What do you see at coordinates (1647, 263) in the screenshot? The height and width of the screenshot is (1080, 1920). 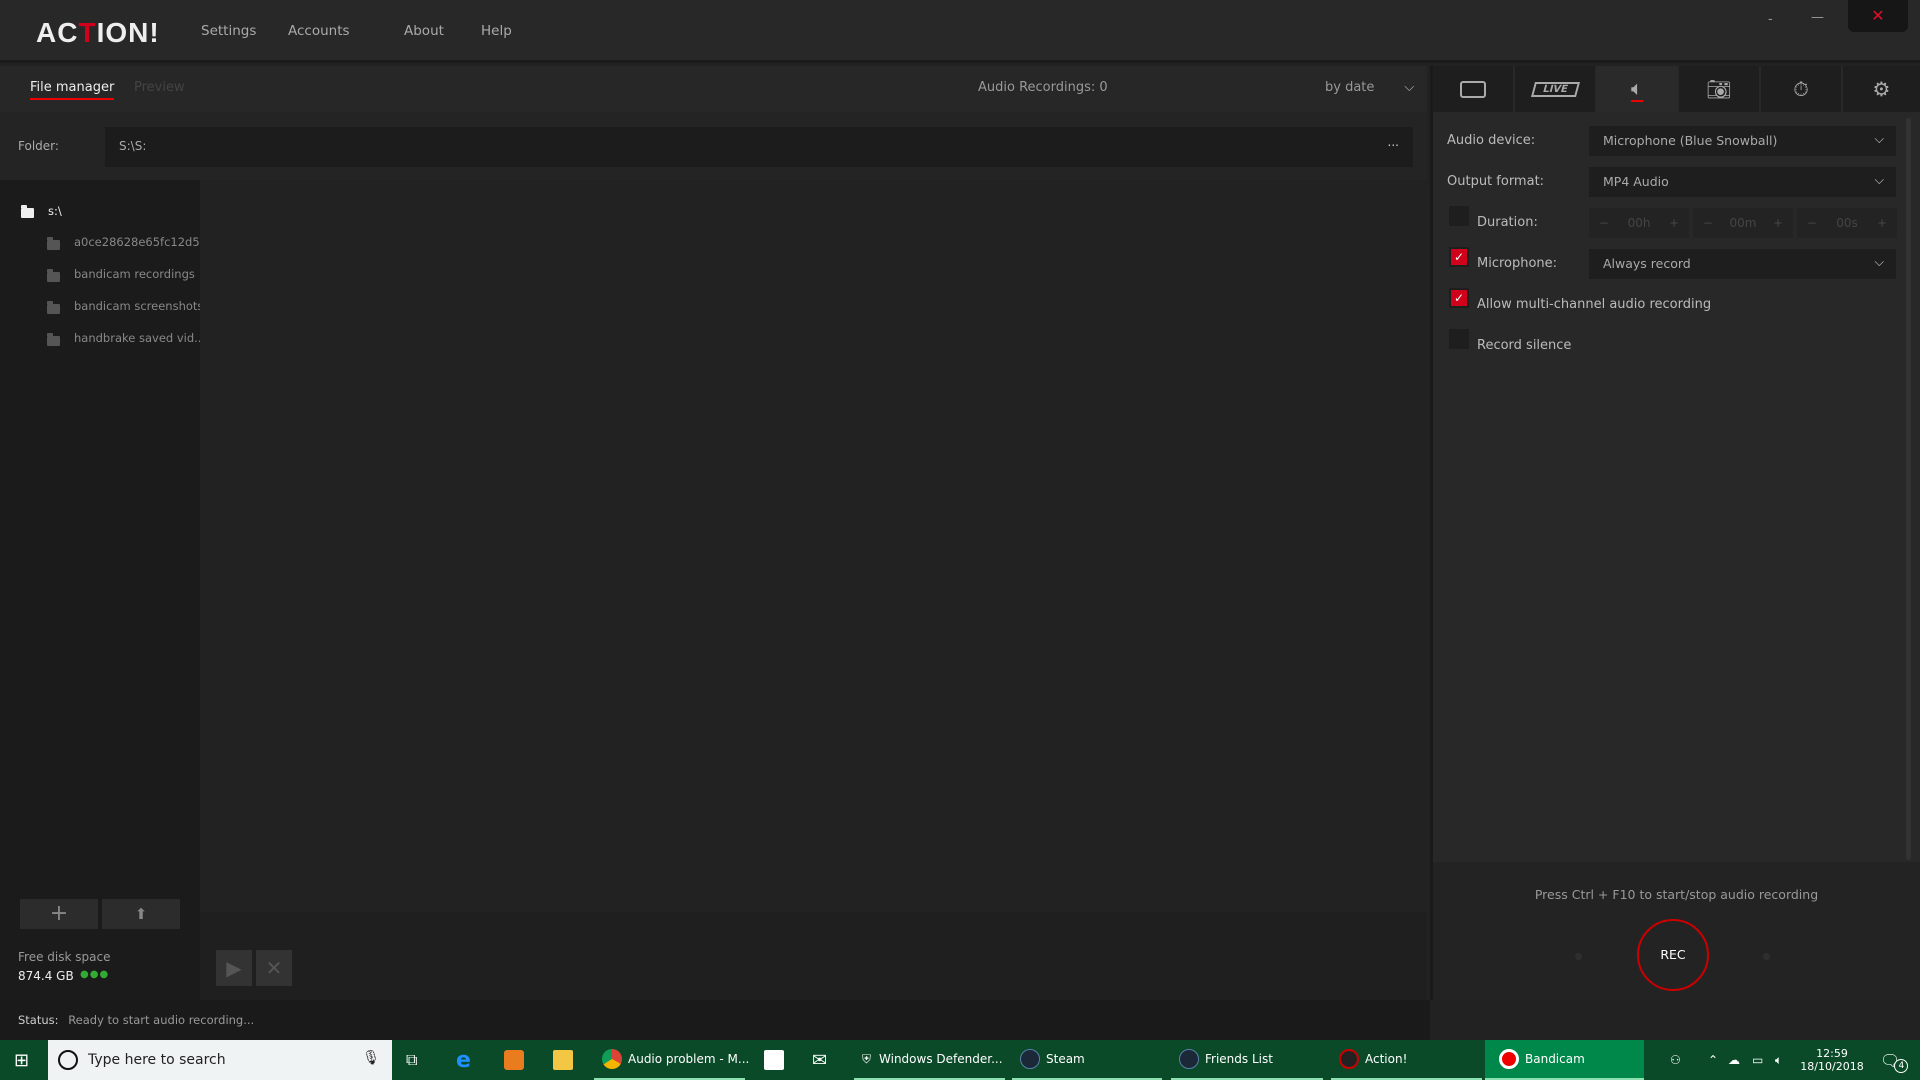 I see `microphone-mode-value: Always record` at bounding box center [1647, 263].